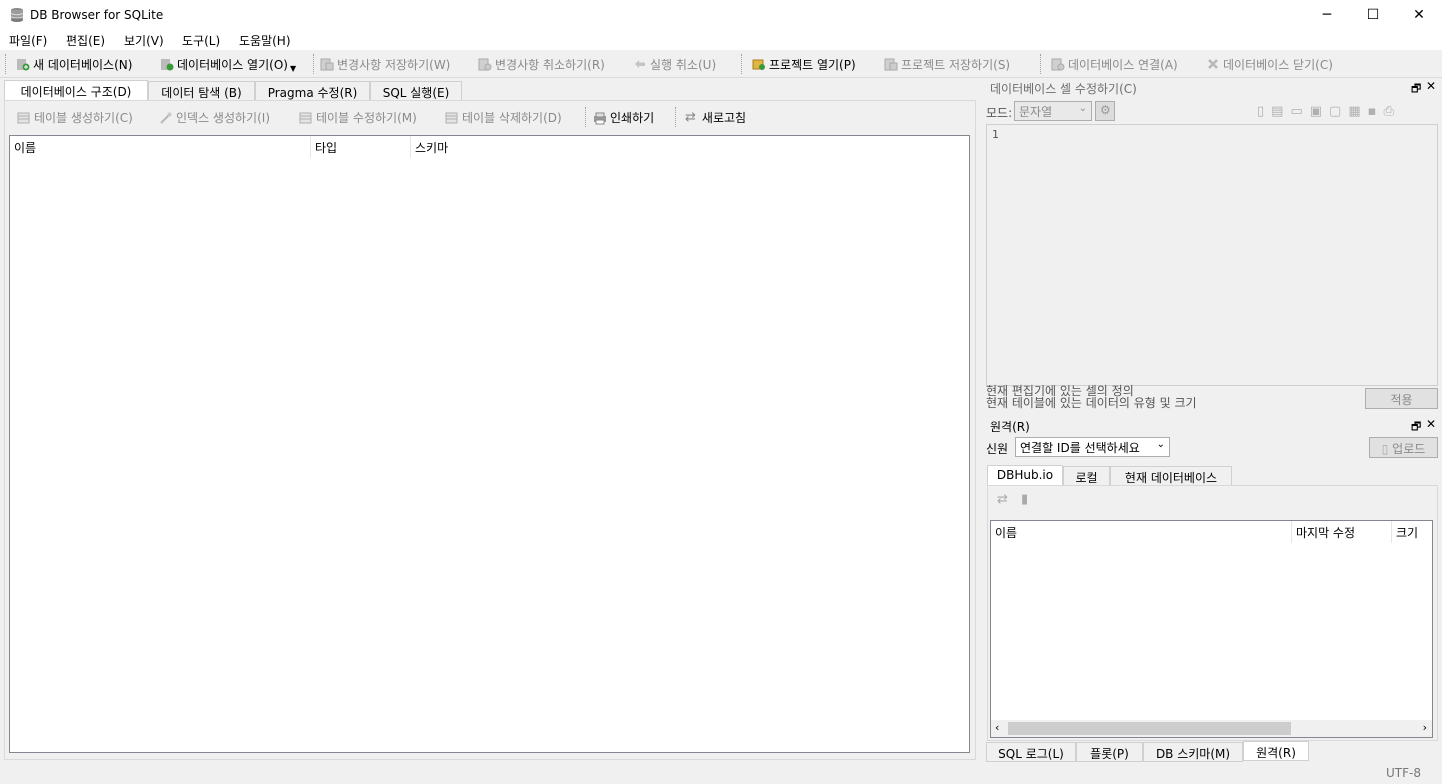 The height and width of the screenshot is (784, 1442). What do you see at coordinates (85, 40) in the screenshot?
I see `menu-edit: 편집(E)` at bounding box center [85, 40].